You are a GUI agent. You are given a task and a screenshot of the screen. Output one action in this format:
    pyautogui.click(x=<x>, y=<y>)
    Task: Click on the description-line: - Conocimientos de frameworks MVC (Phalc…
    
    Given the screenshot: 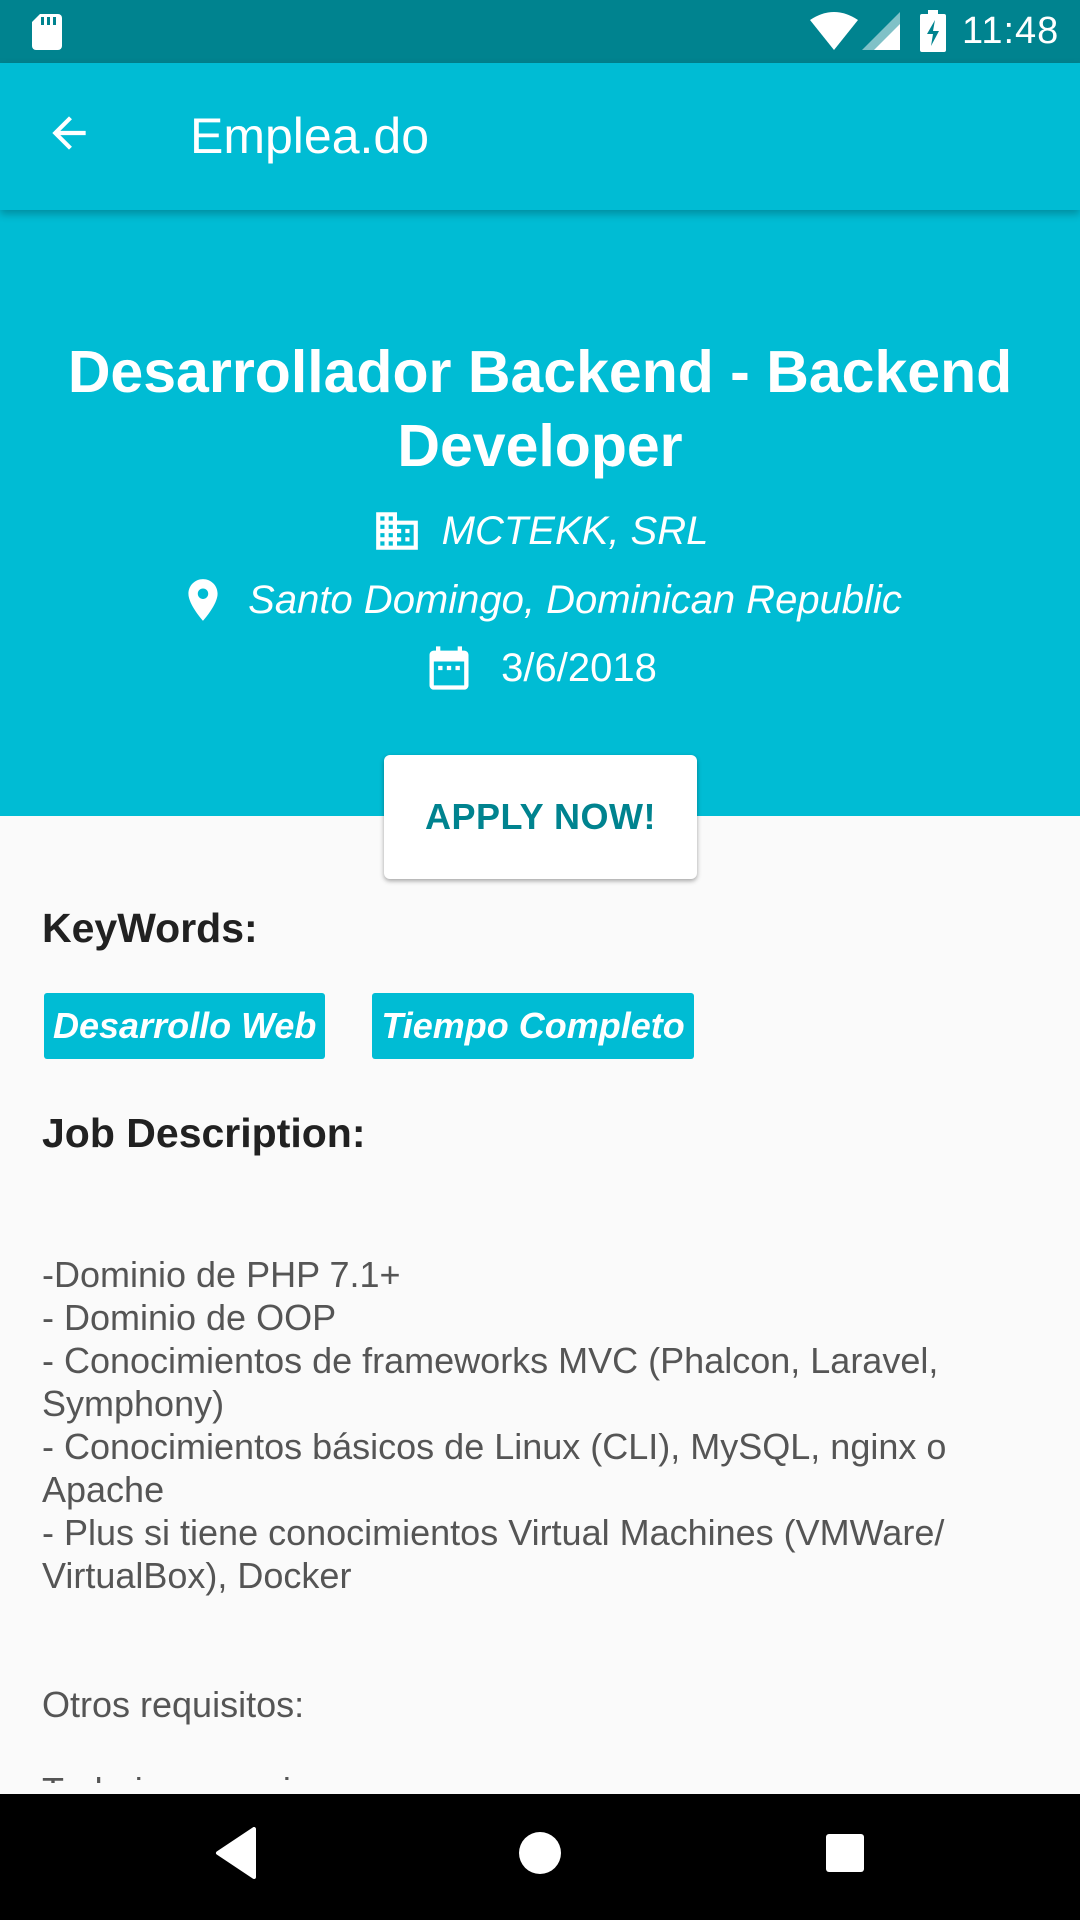 What is the action you would take?
    pyautogui.click(x=490, y=1360)
    